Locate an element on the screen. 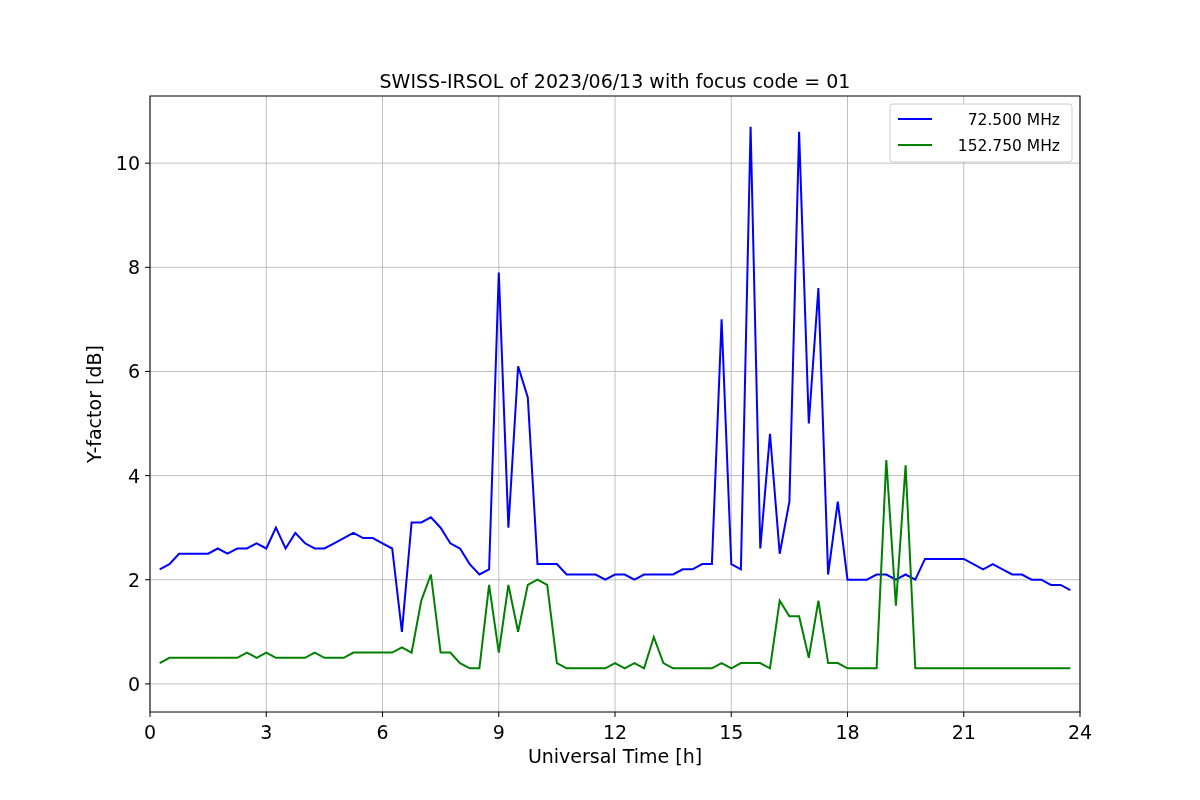  y-tick-label: 0 is located at coordinates (133, 683).